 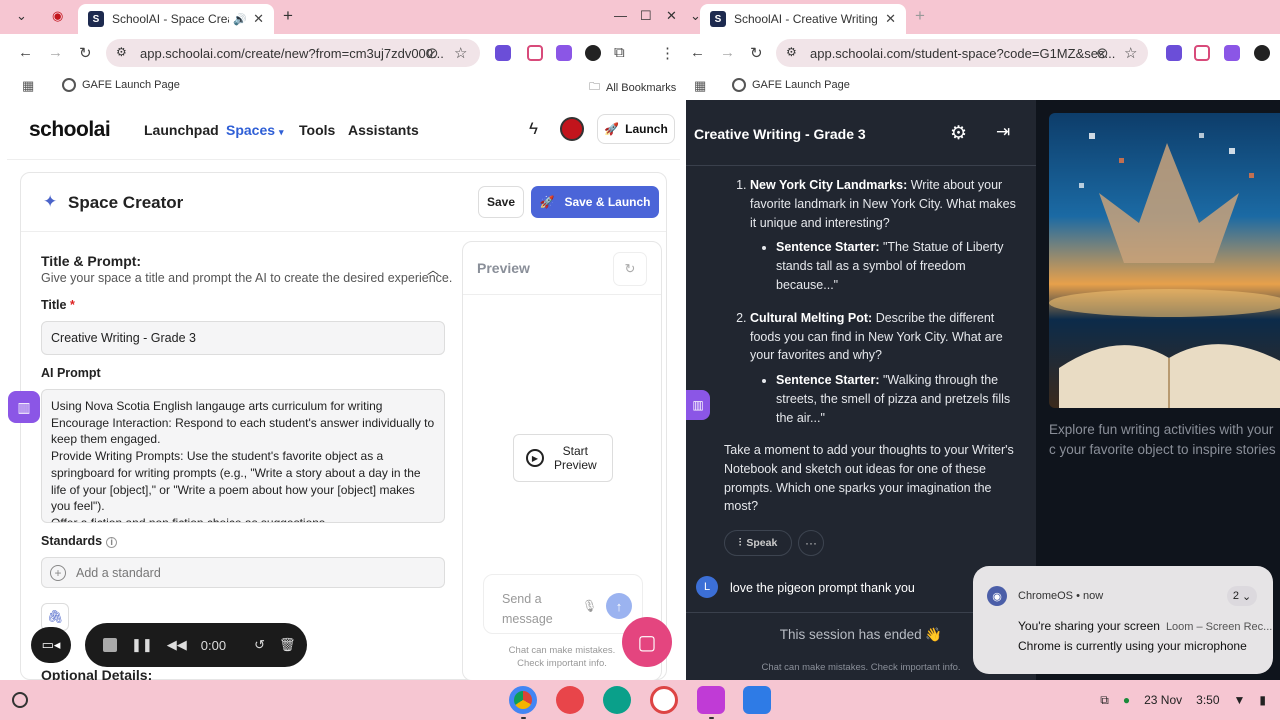 What do you see at coordinates (21, 16) in the screenshot?
I see `tab-search-icon: ⌄` at bounding box center [21, 16].